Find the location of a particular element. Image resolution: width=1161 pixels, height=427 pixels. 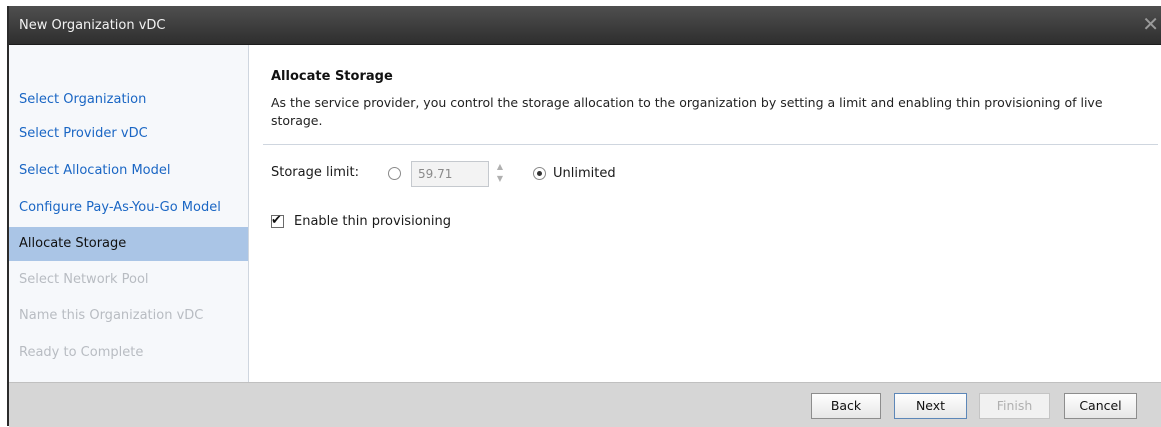

thin-provisioning-checkbox: ✔ is located at coordinates (277, 220).